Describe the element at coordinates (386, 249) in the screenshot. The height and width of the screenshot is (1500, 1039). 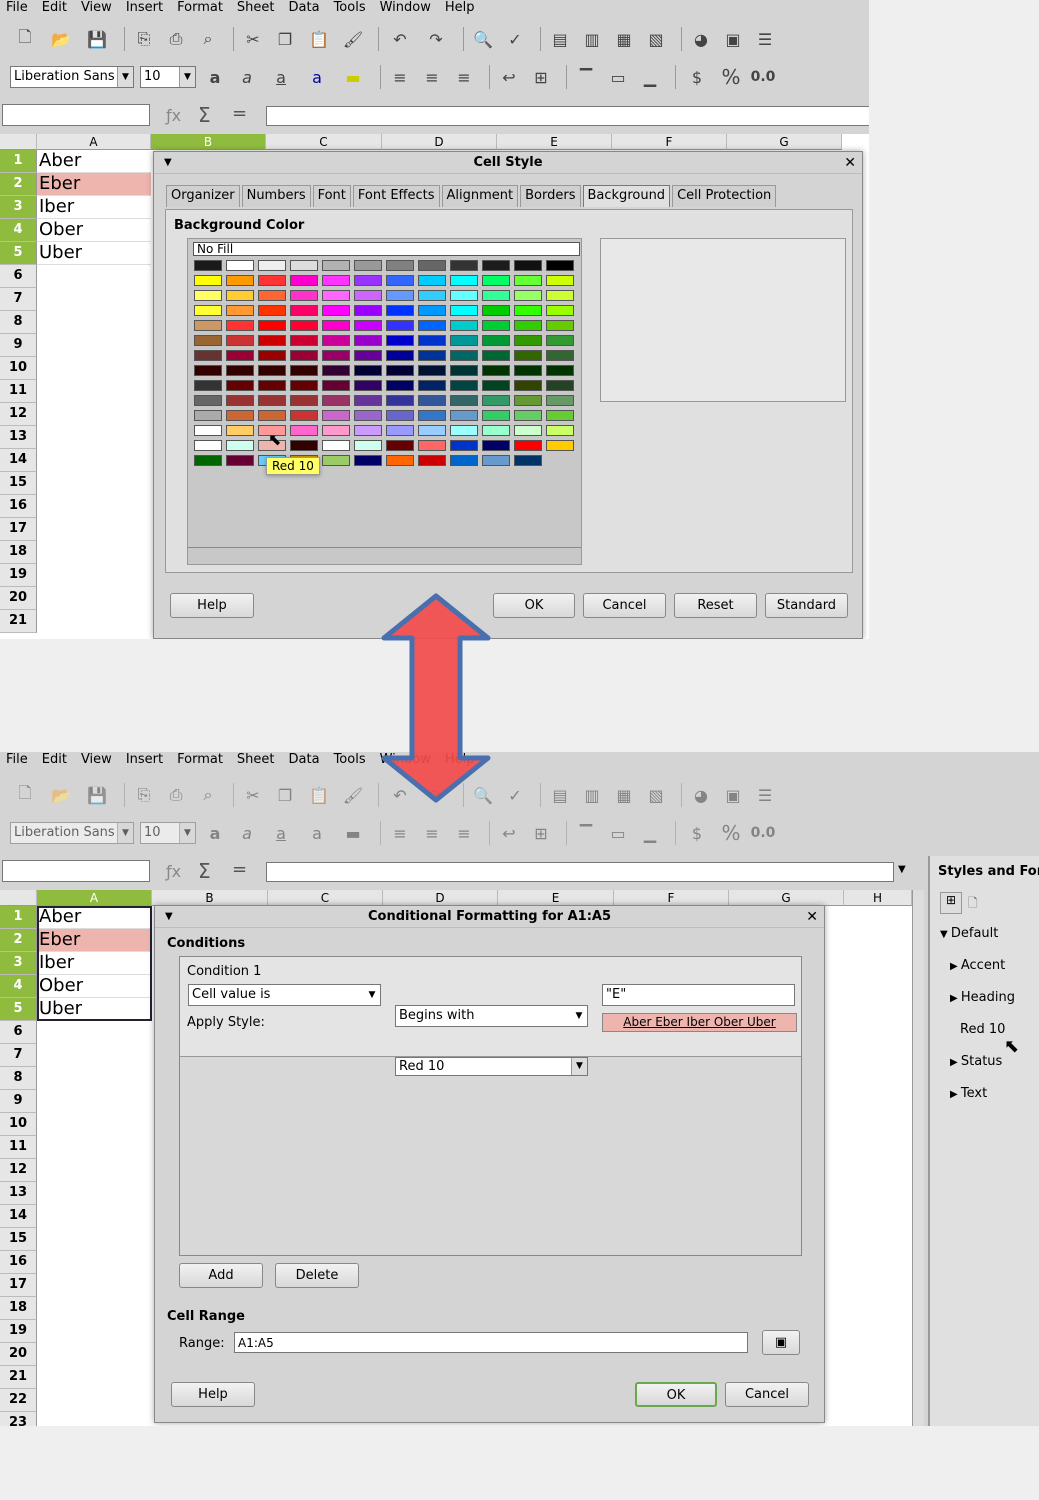
I see `no-fill-option: No Fill` at that location.